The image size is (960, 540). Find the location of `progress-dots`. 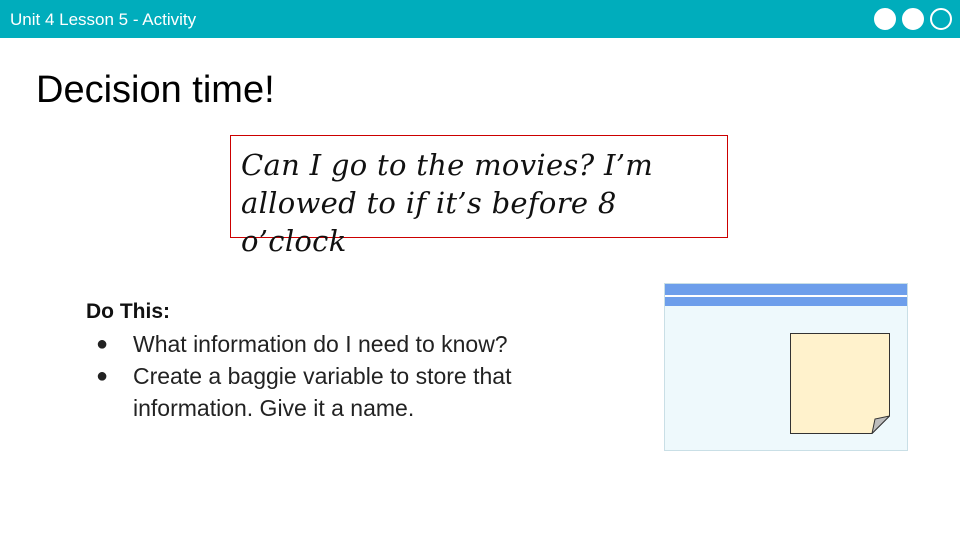

progress-dots is located at coordinates (913, 19).